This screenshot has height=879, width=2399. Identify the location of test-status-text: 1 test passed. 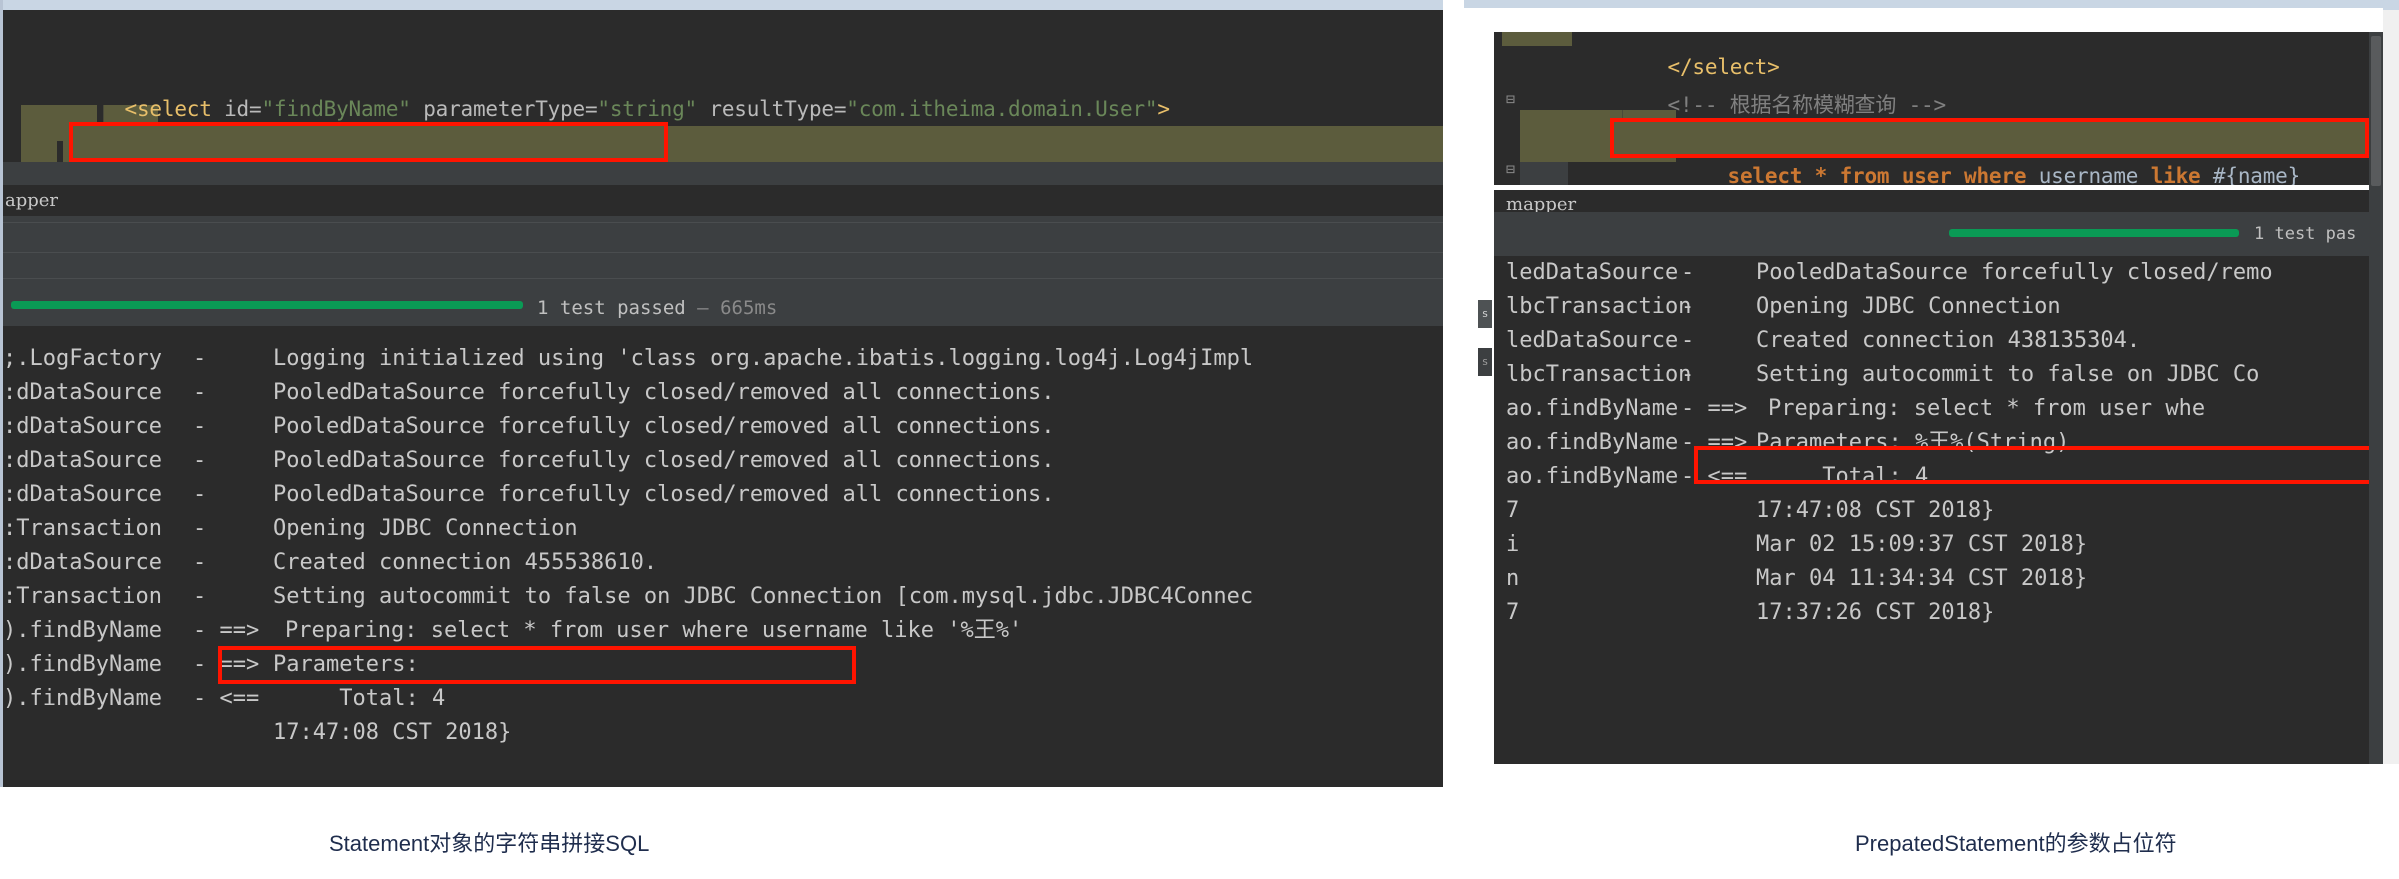
(611, 308).